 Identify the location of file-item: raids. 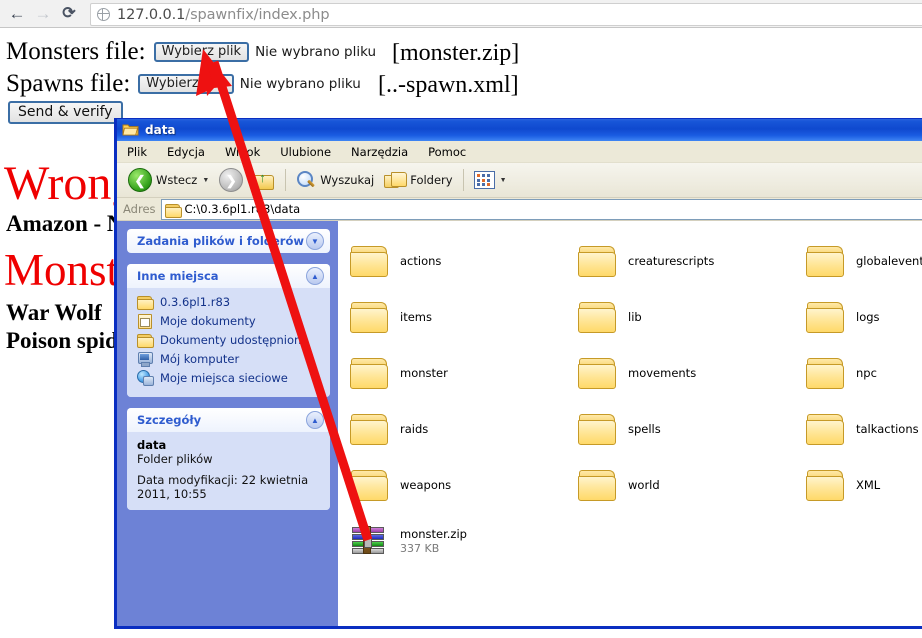
(464, 429).